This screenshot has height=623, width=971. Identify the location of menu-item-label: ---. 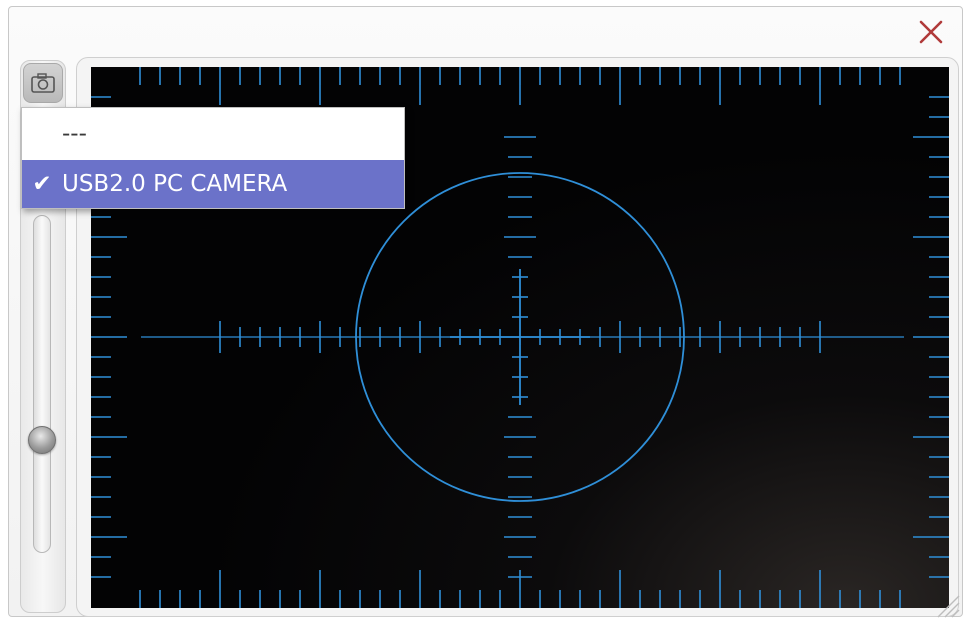
(74, 134).